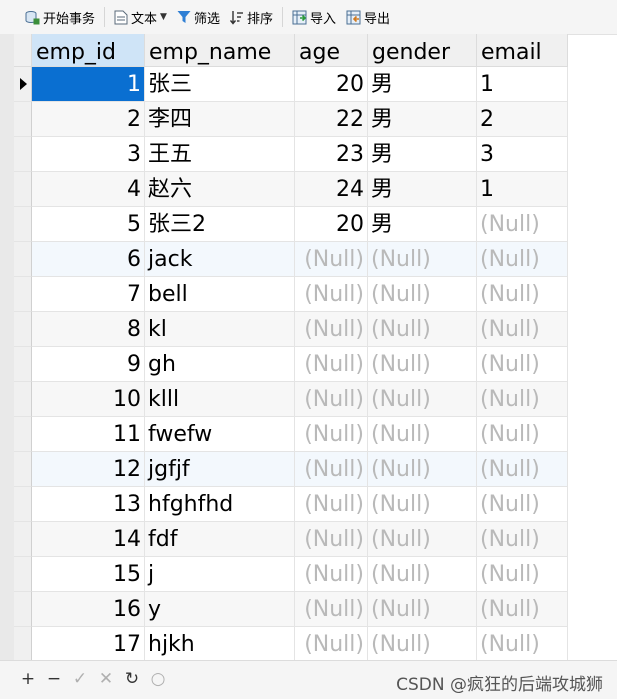 Image resolution: width=617 pixels, height=699 pixels. I want to click on cell-emp-name: y, so click(220, 609).